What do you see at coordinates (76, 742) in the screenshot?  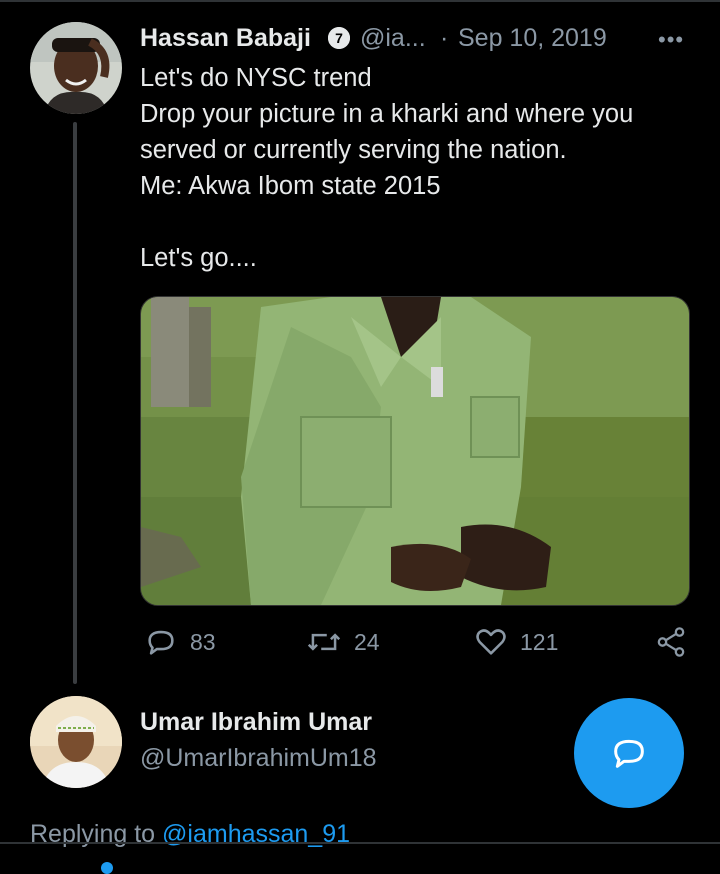 I see `reply-author-avatar` at bounding box center [76, 742].